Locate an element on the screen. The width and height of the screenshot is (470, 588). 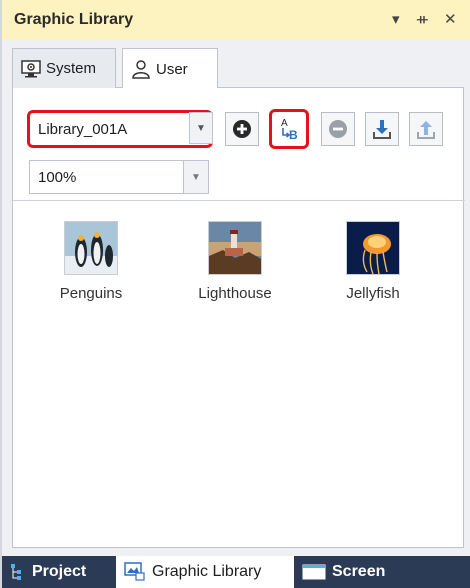
penguins-thumbnail is located at coordinates (91, 248).